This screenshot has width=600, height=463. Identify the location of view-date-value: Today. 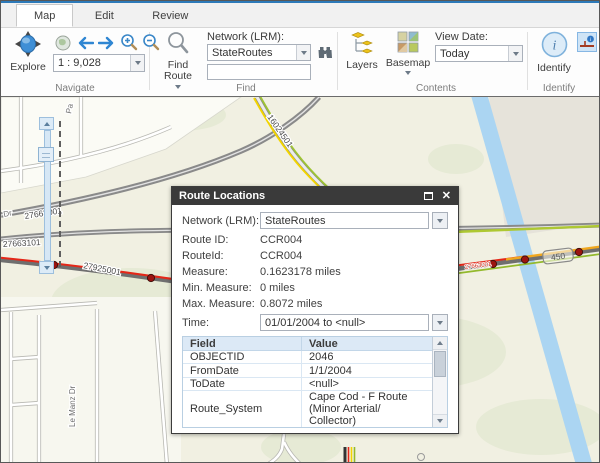
(455, 53).